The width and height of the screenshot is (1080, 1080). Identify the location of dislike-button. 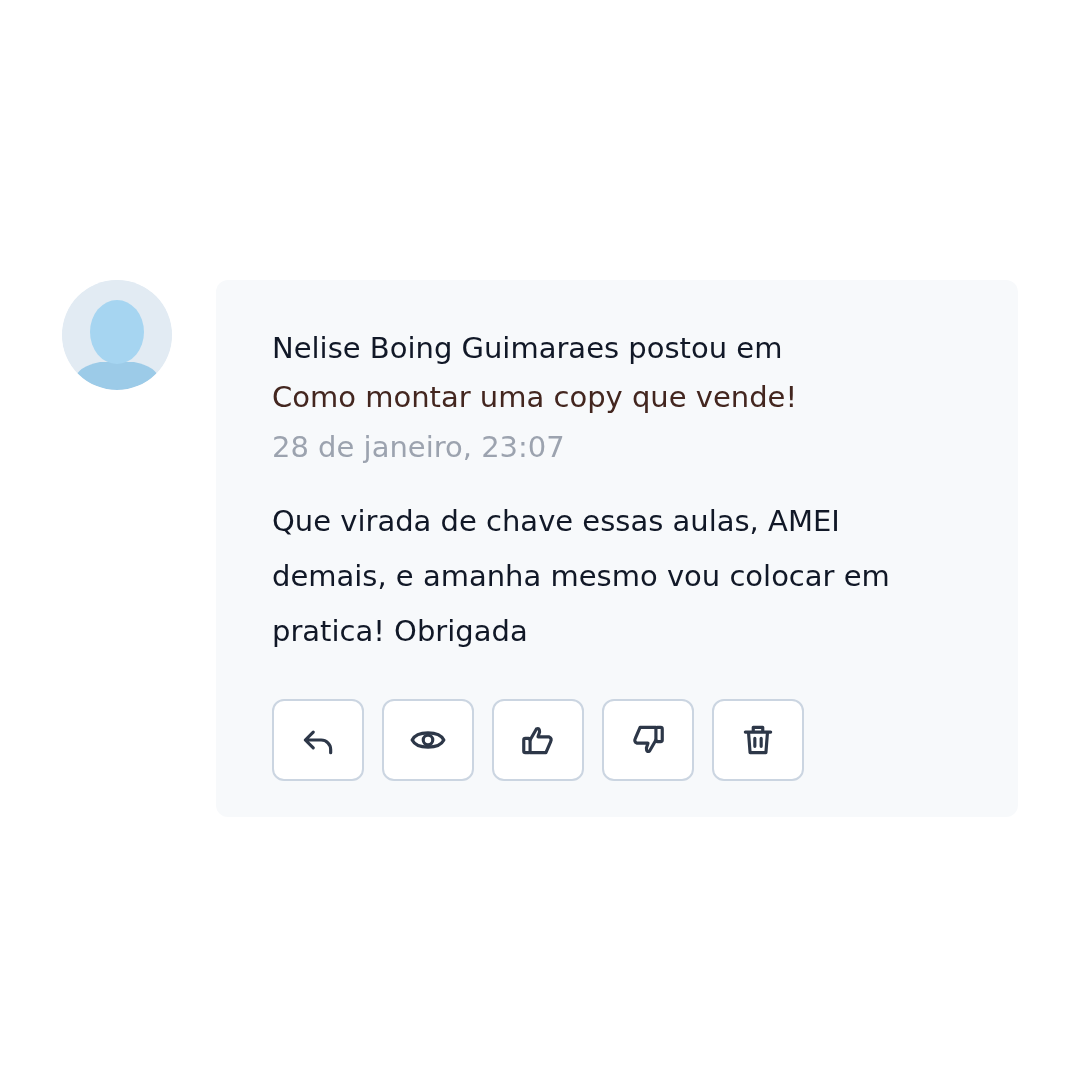
(648, 740).